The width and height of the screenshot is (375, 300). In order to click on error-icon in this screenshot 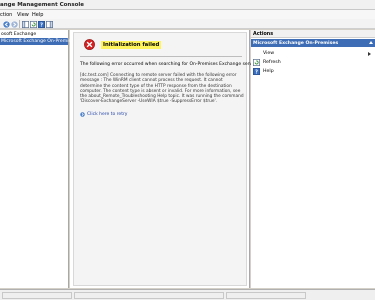, I will do `click(89, 44)`.